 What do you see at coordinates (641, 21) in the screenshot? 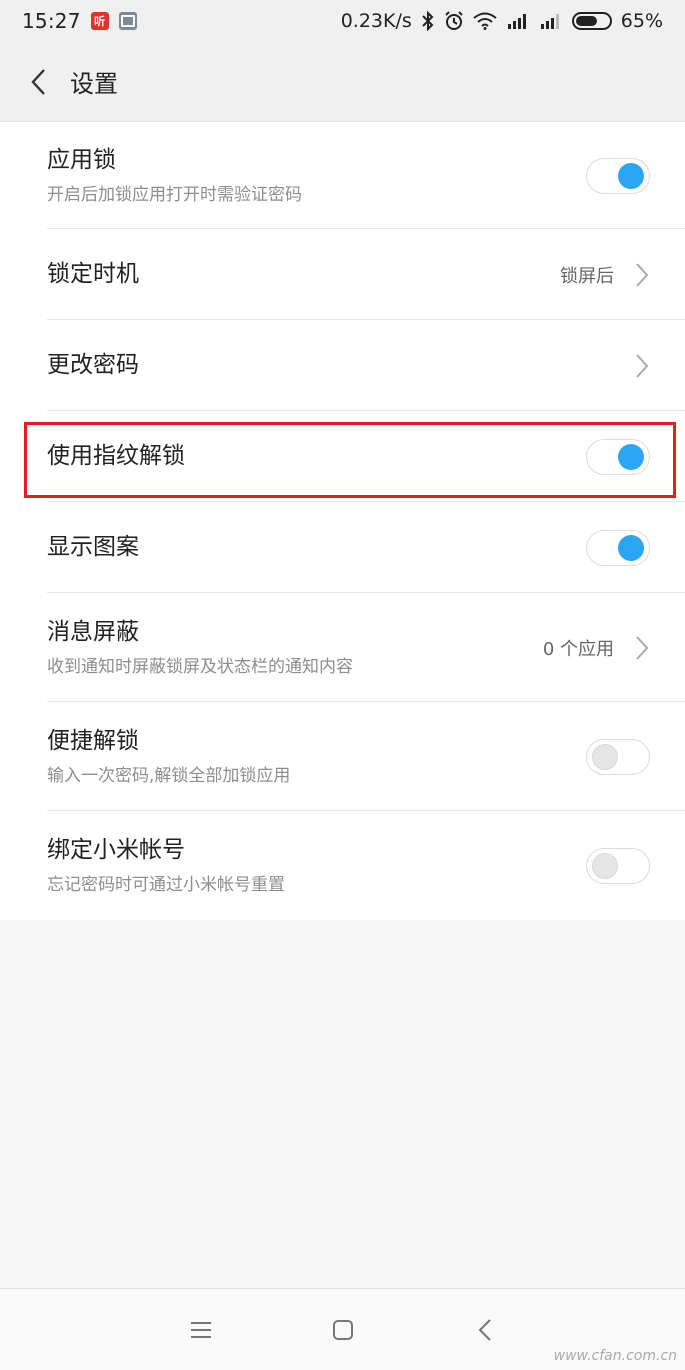
I see `battery-percent: 65%` at bounding box center [641, 21].